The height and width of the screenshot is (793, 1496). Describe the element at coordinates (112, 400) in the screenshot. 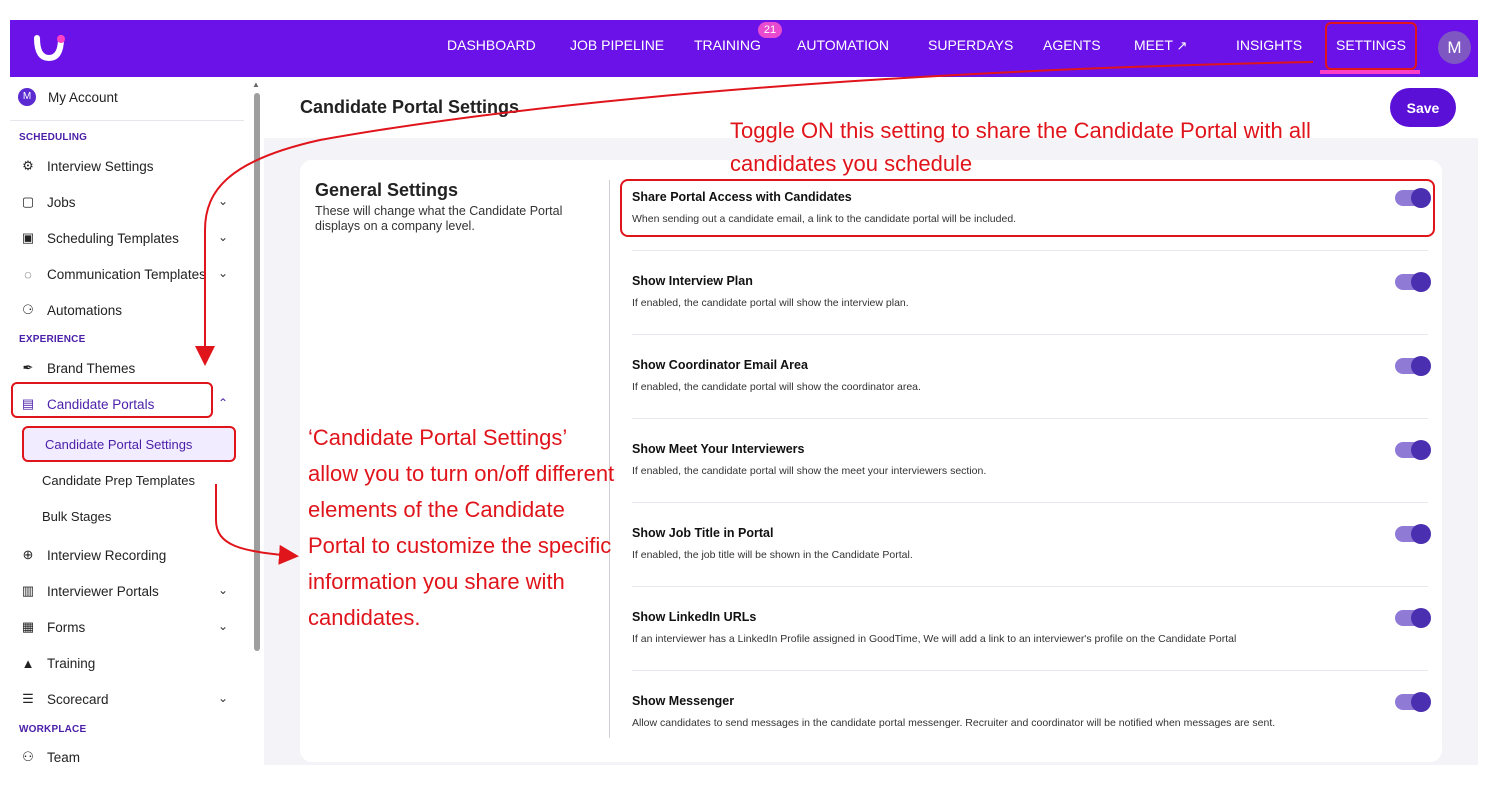

I see `candidate-portals-highlight-box` at that location.